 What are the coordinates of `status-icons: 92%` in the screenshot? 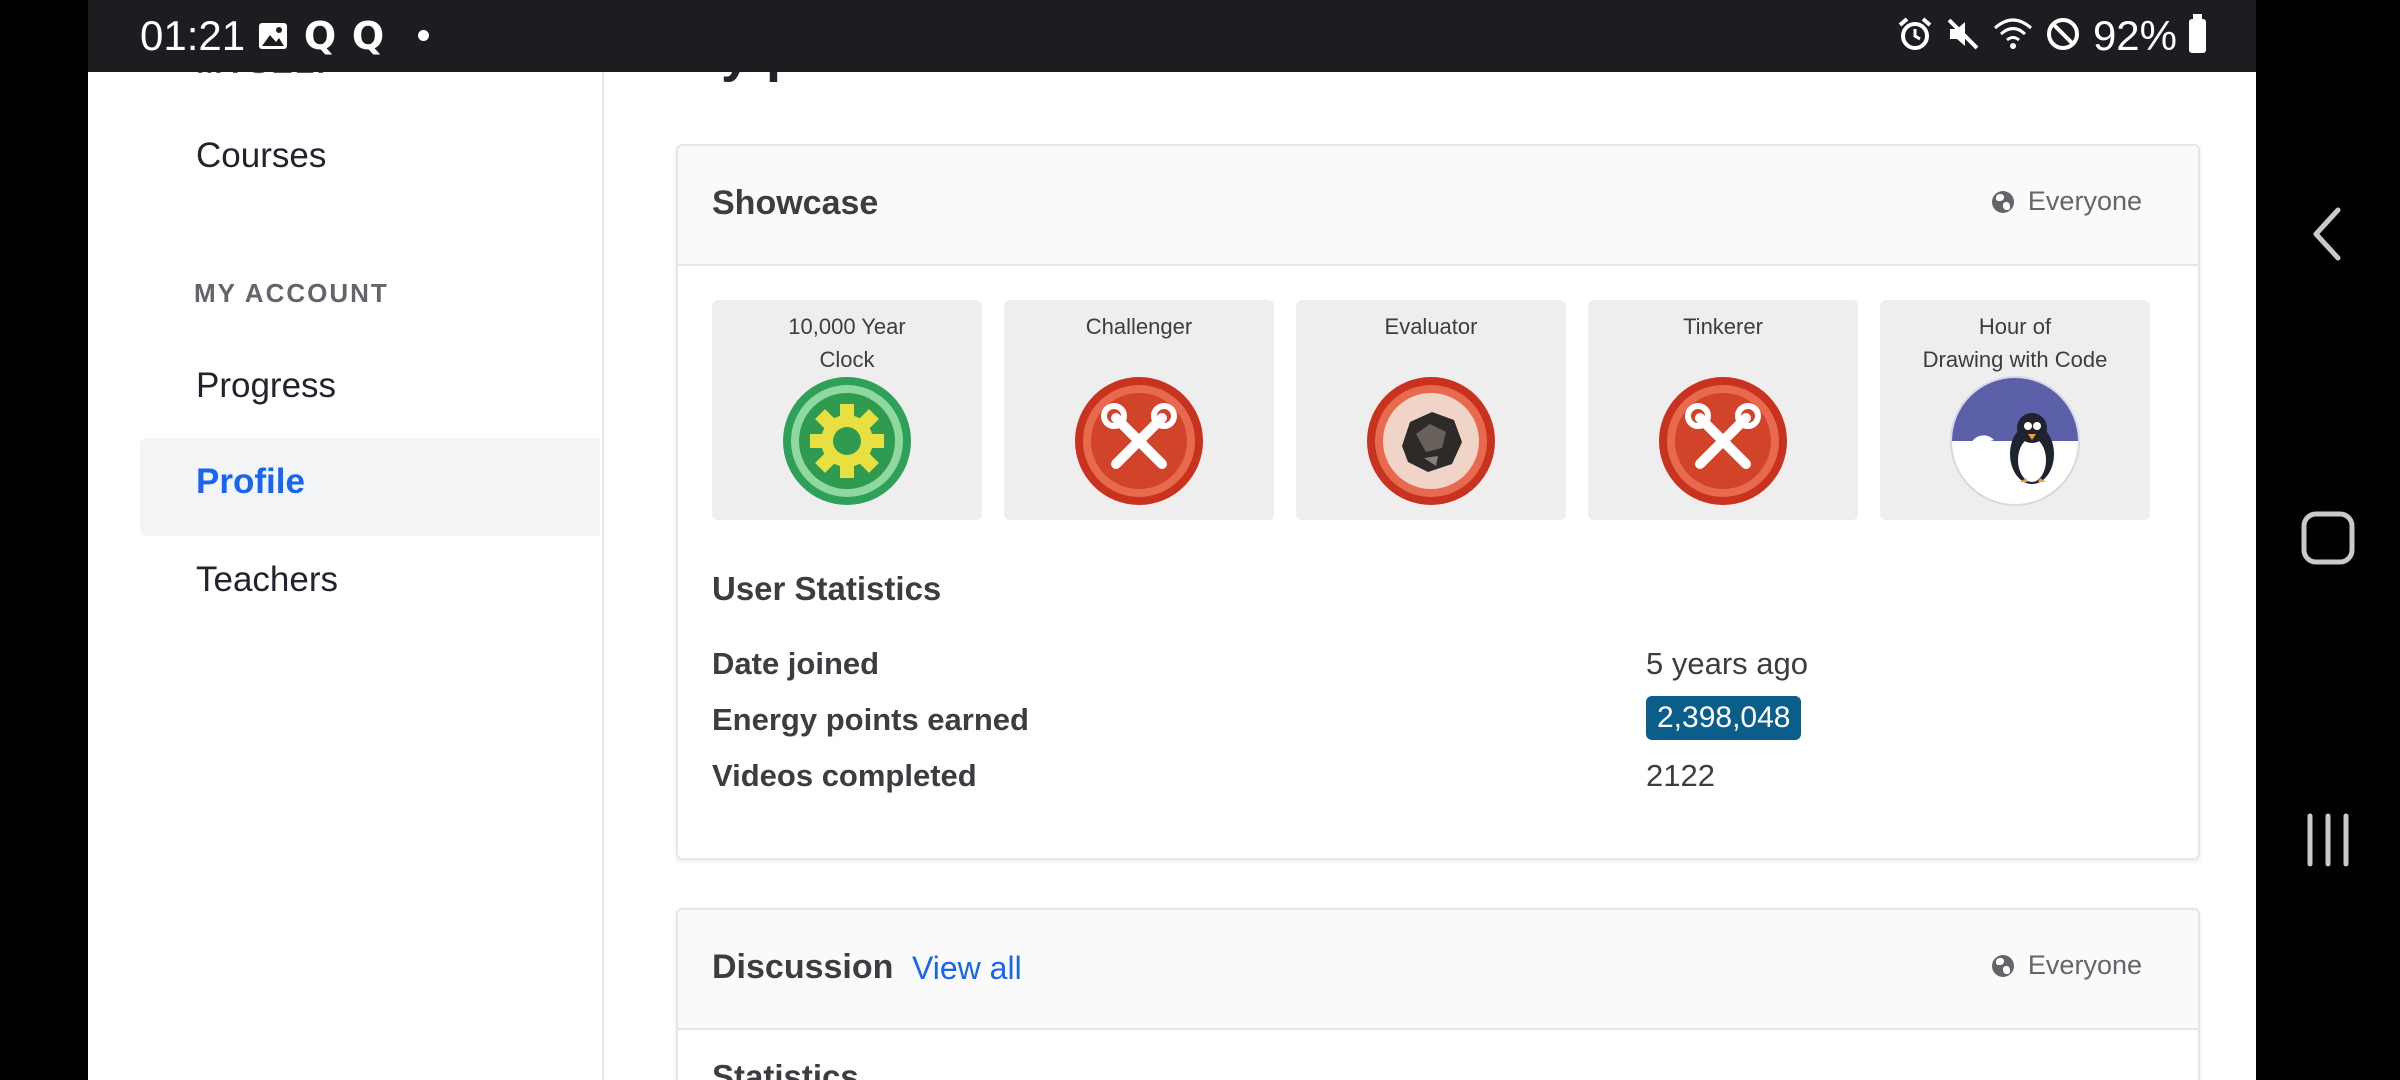 It's located at (2051, 36).